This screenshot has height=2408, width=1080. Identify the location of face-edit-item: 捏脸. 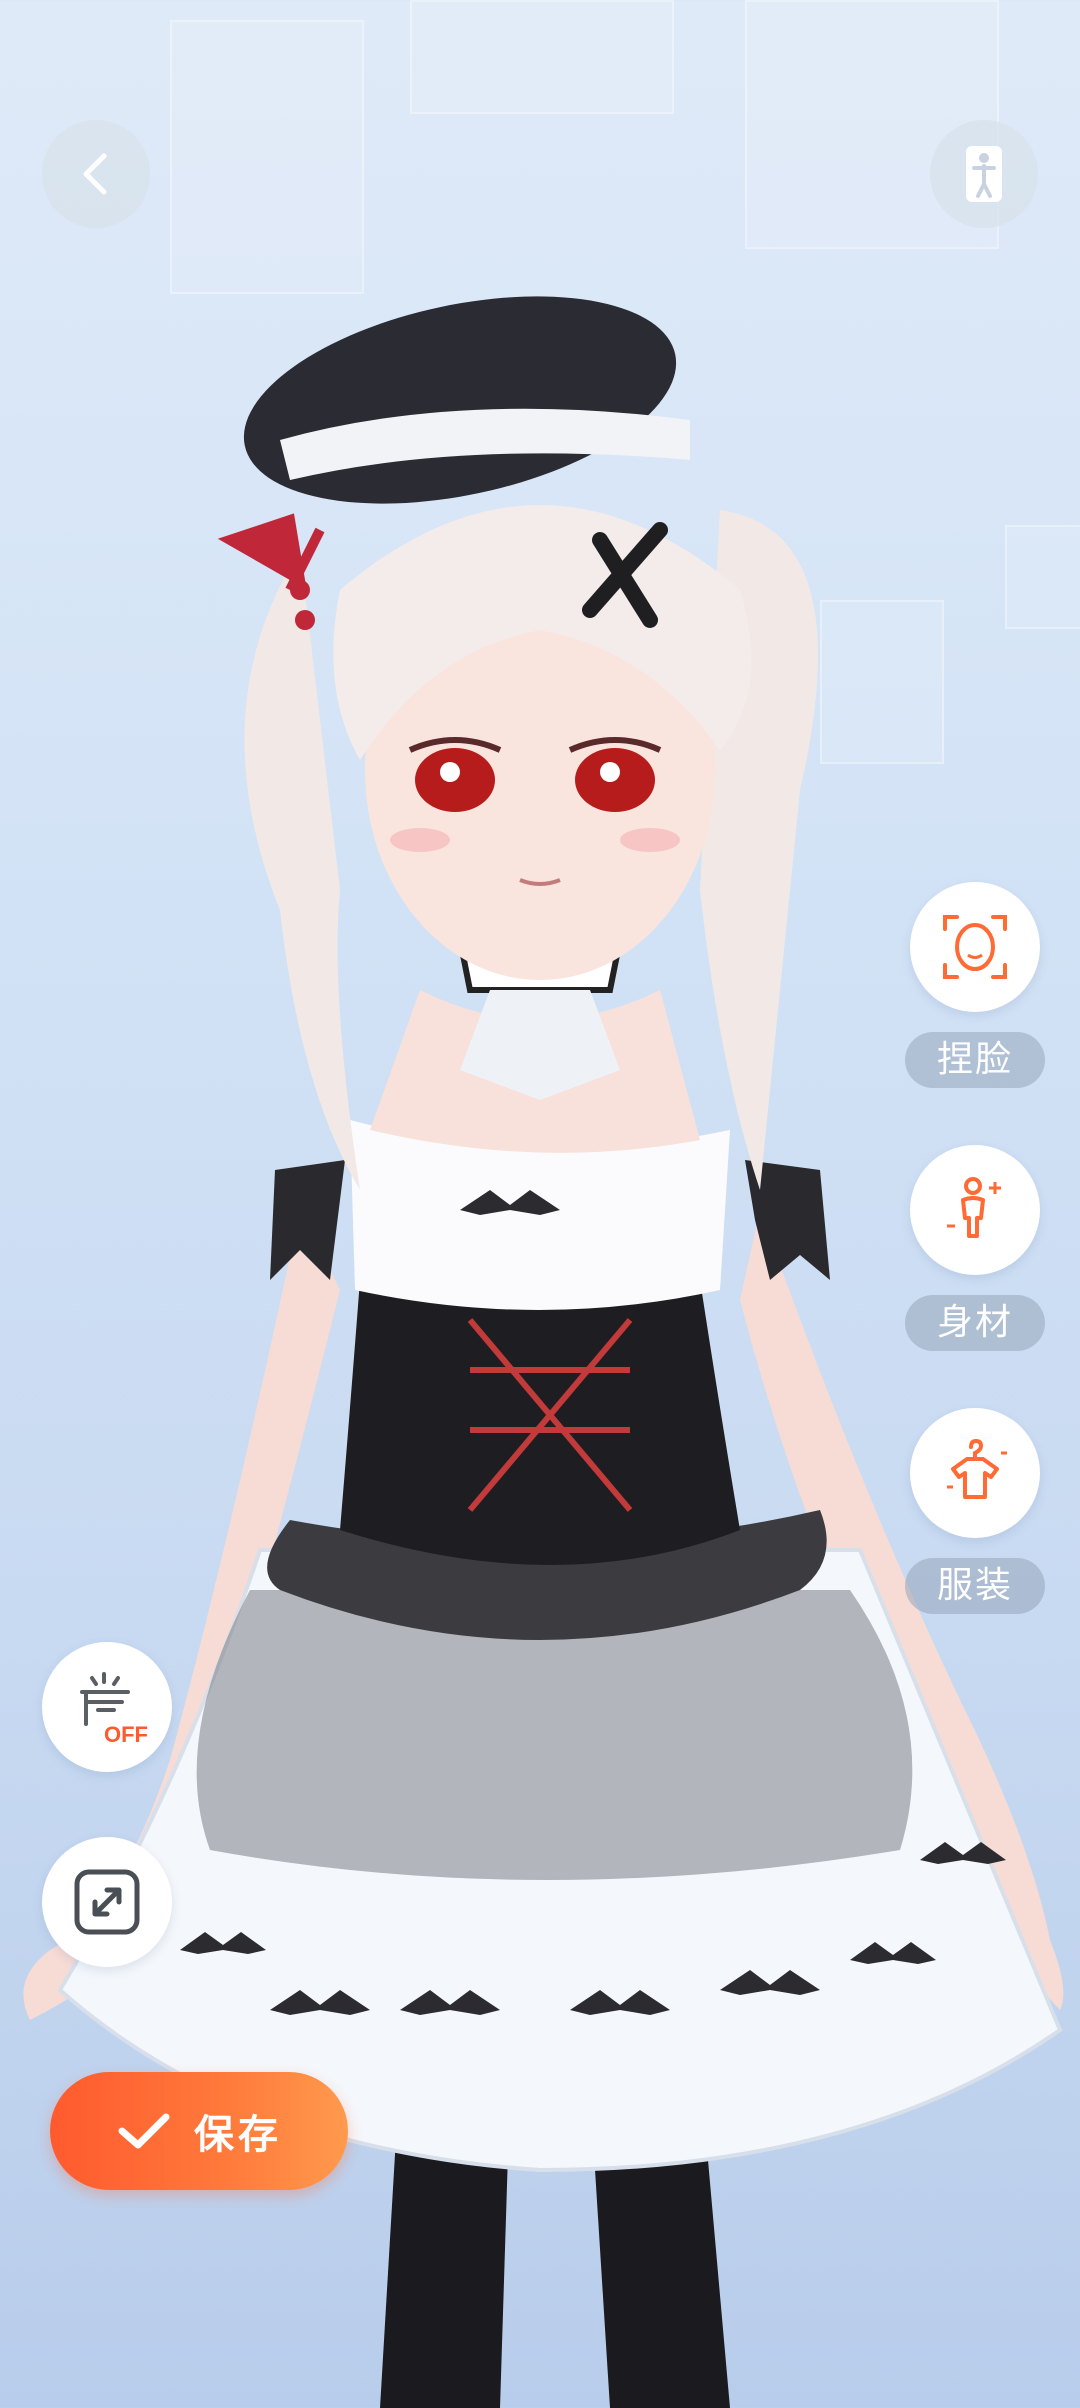
(975, 985).